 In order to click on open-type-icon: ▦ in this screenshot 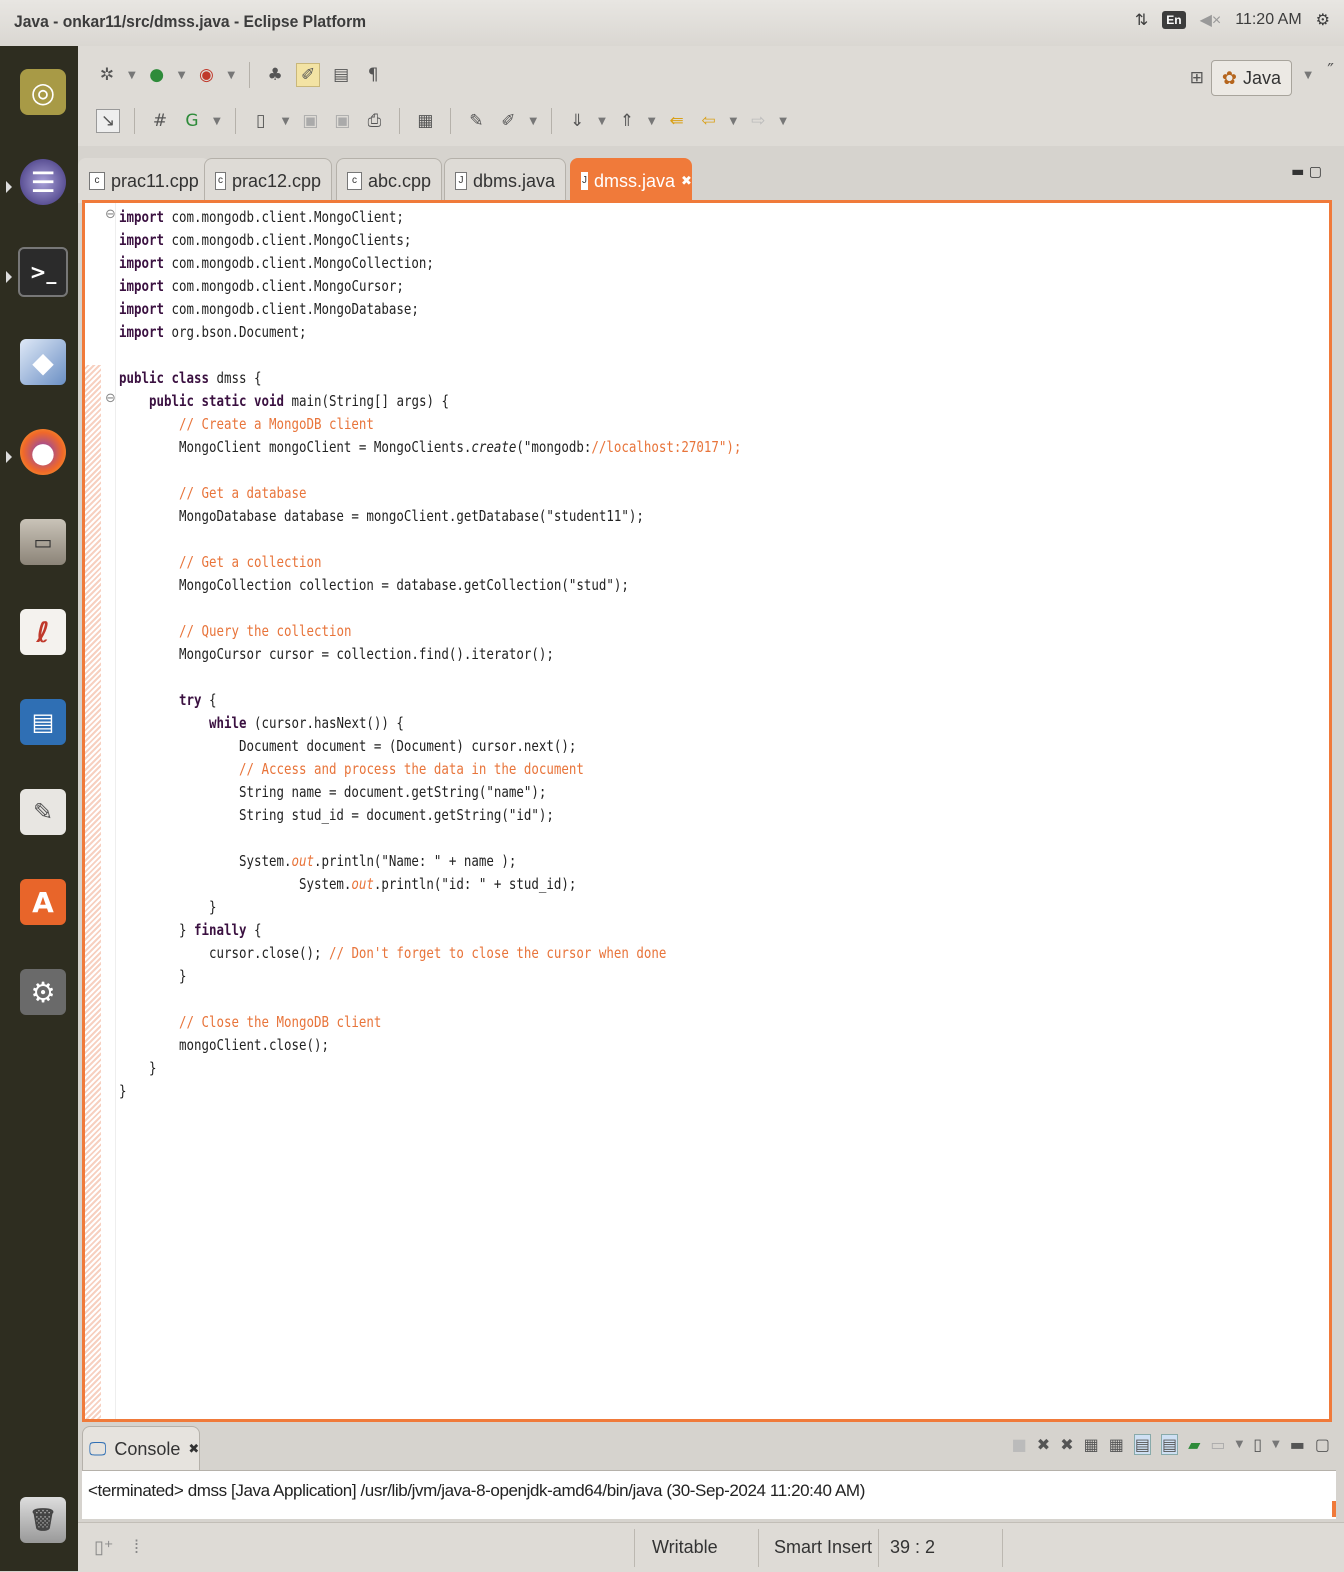, I will do `click(425, 121)`.